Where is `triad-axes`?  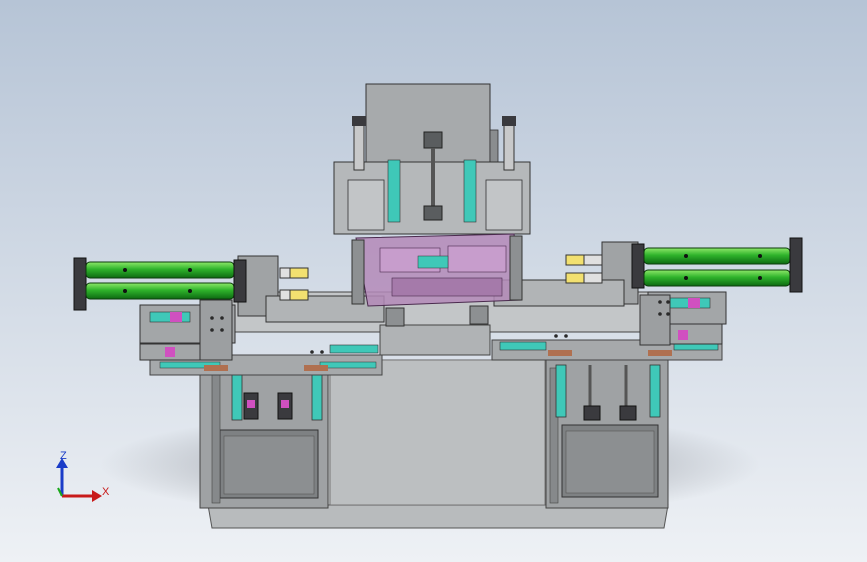
triad-axes is located at coordinates (79, 480).